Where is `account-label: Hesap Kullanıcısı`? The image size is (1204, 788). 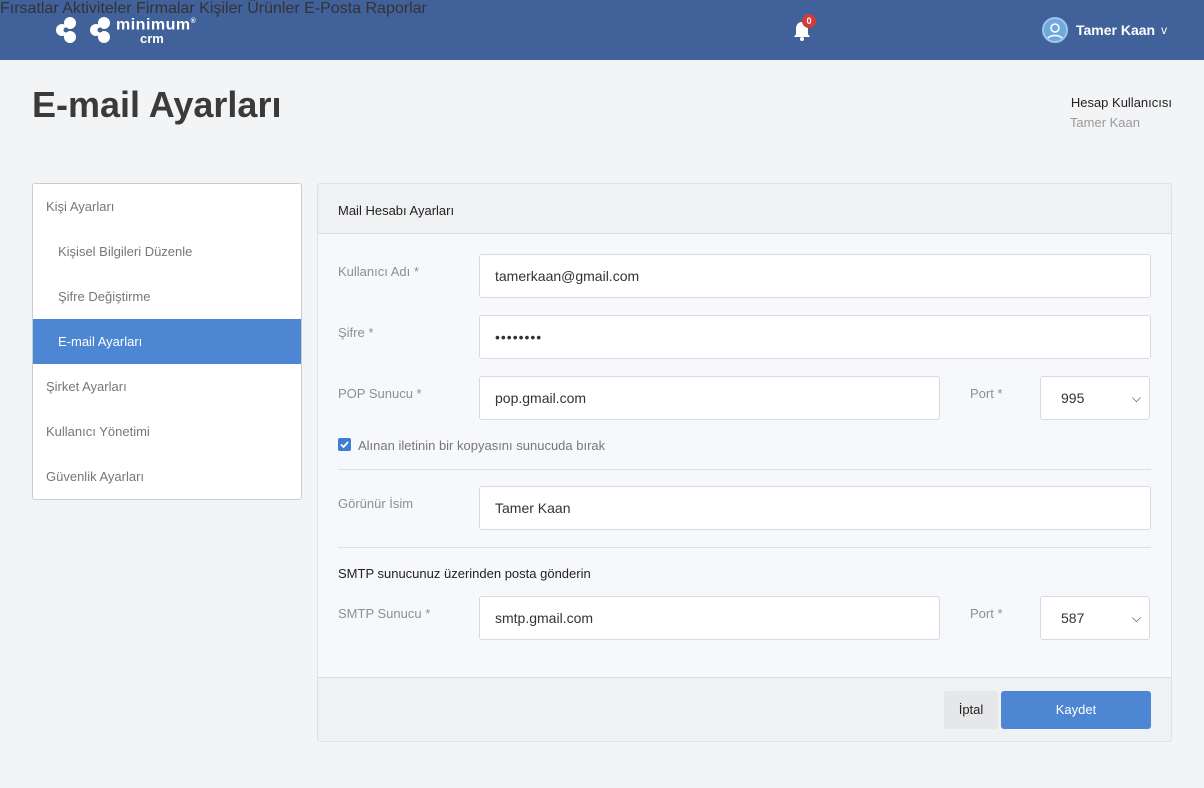
account-label: Hesap Kullanıcısı is located at coordinates (1121, 102).